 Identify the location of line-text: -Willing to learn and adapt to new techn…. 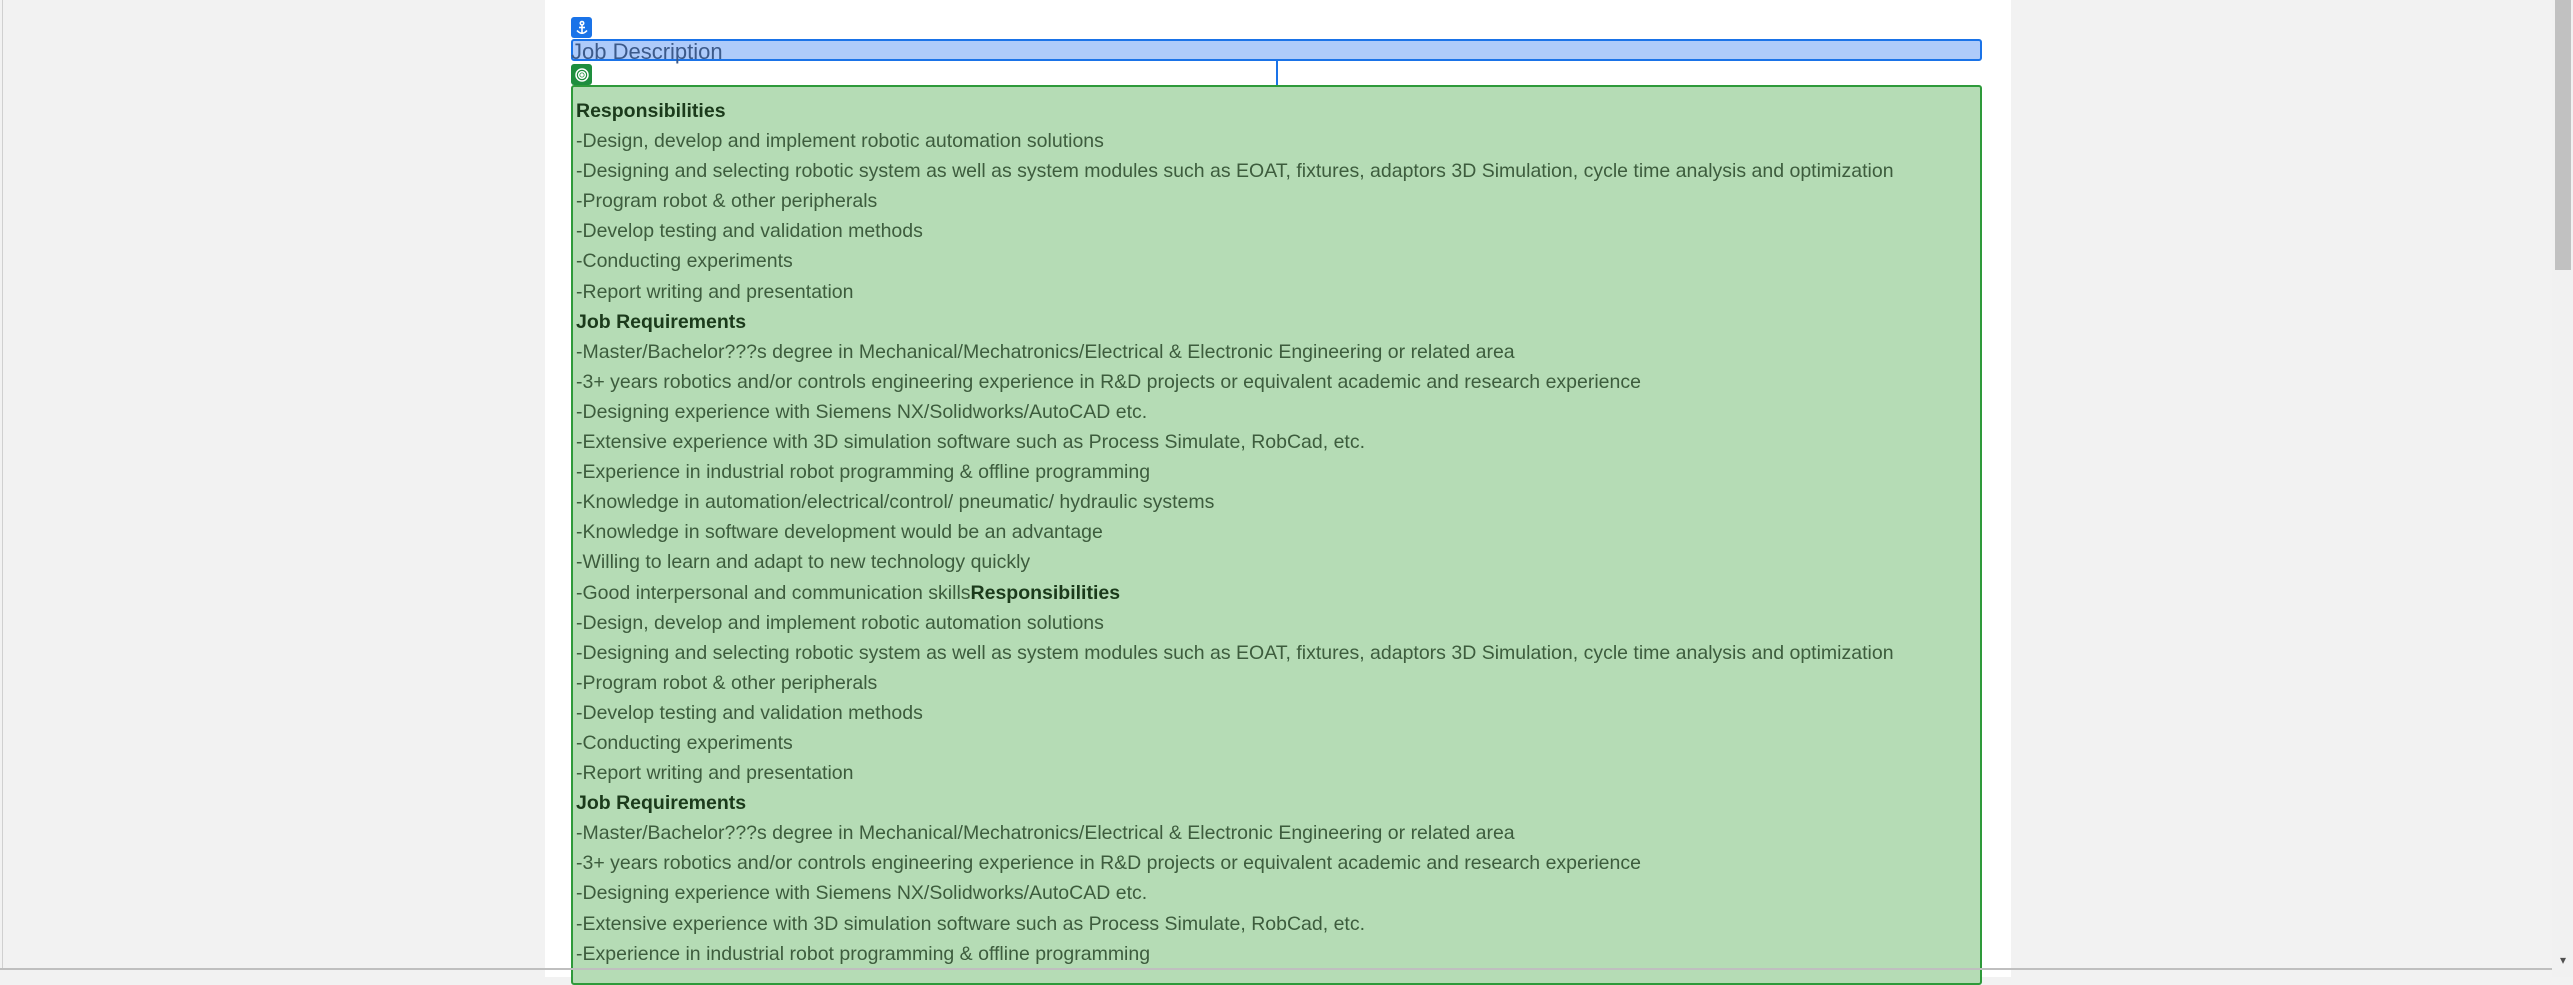
(803, 562).